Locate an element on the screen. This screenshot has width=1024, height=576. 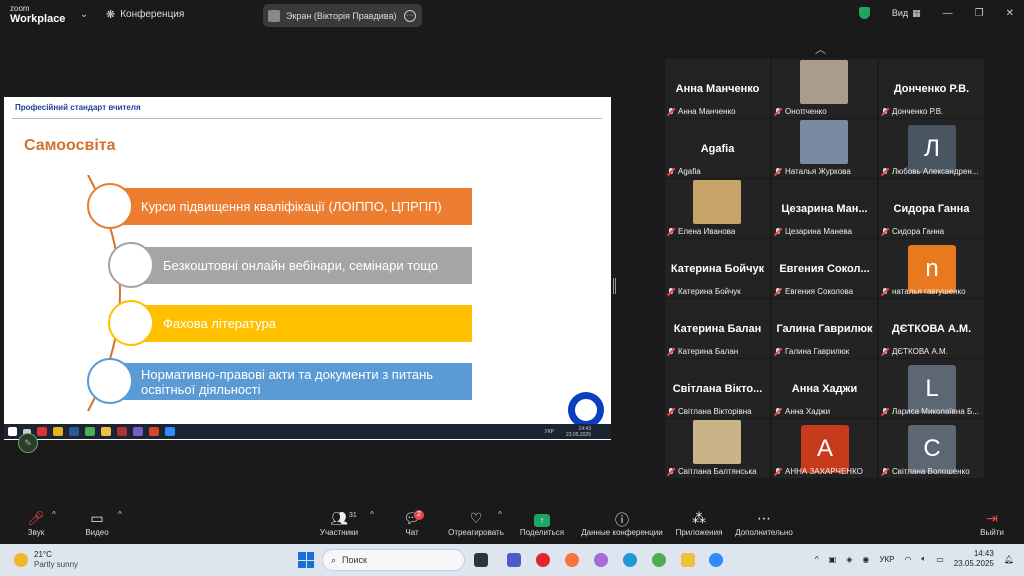
audio-button: 🎤︎ Звук is located at coordinates (36, 523).